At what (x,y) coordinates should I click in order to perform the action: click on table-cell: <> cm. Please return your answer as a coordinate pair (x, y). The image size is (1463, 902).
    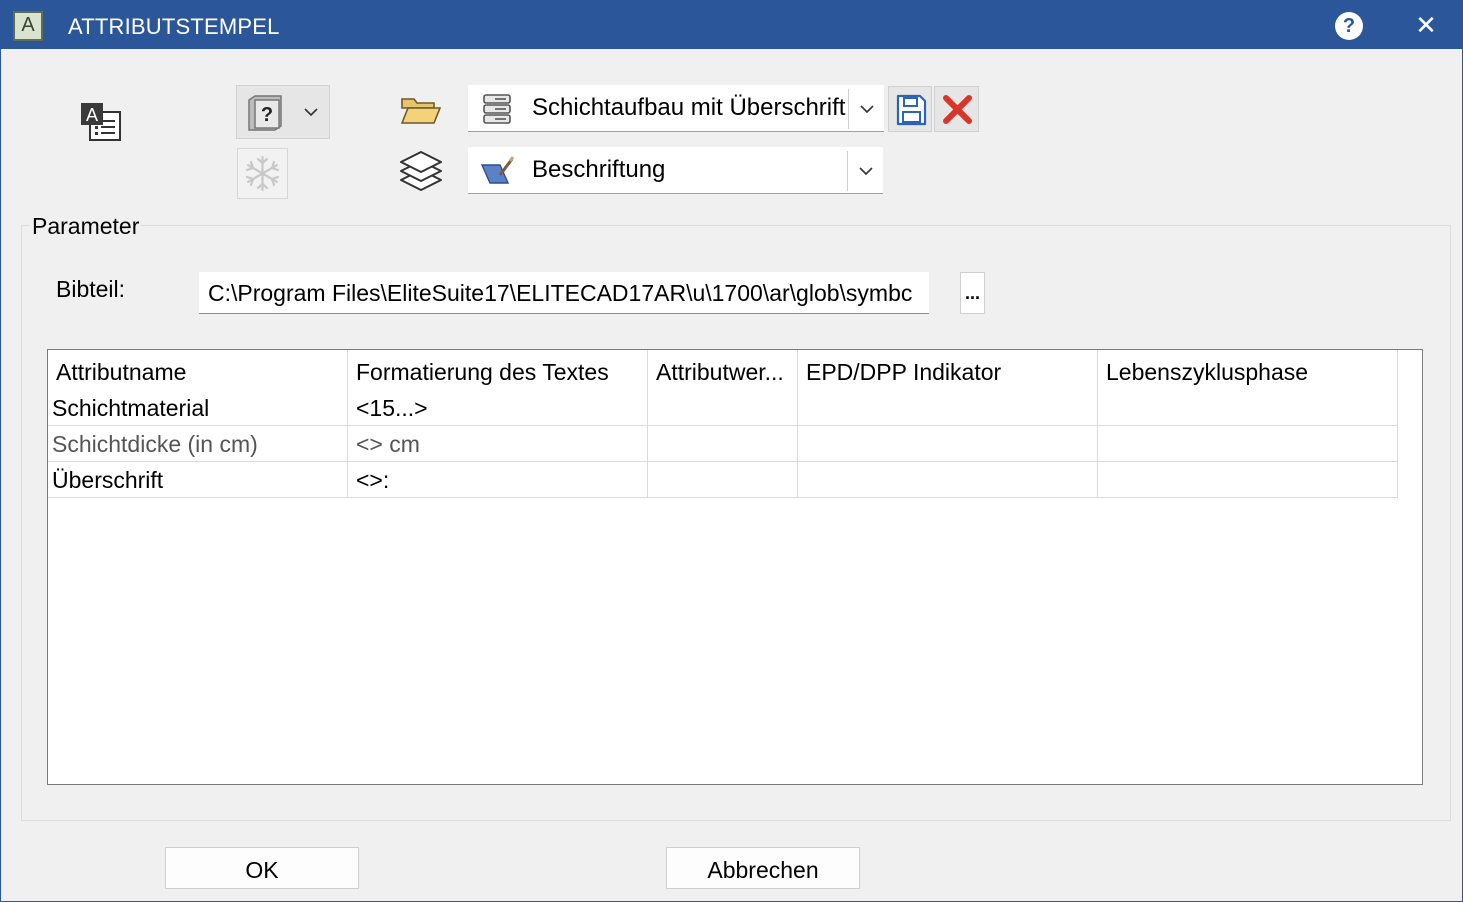
    Looking at the image, I should click on (498, 444).